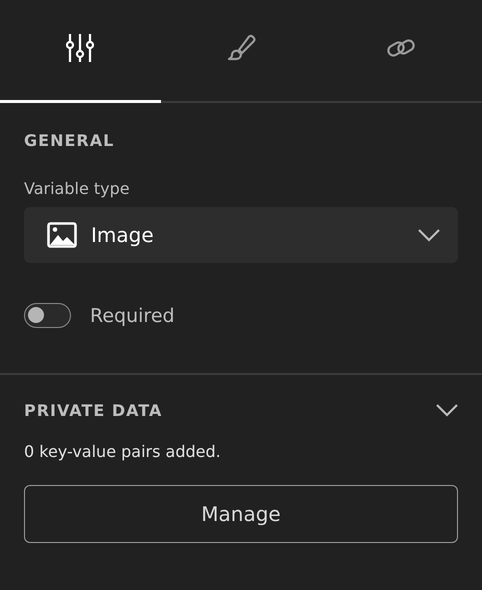 The height and width of the screenshot is (590, 482). Describe the element at coordinates (123, 451) in the screenshot. I see `summary-text: 0 key-value pairs added.` at that location.